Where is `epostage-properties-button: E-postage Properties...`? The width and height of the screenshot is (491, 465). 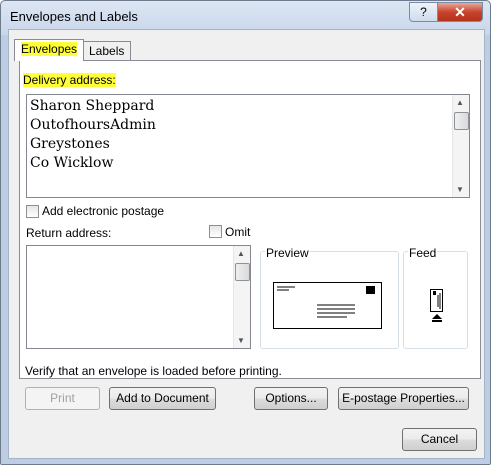 epostage-properties-button: E-postage Properties... is located at coordinates (403, 398).